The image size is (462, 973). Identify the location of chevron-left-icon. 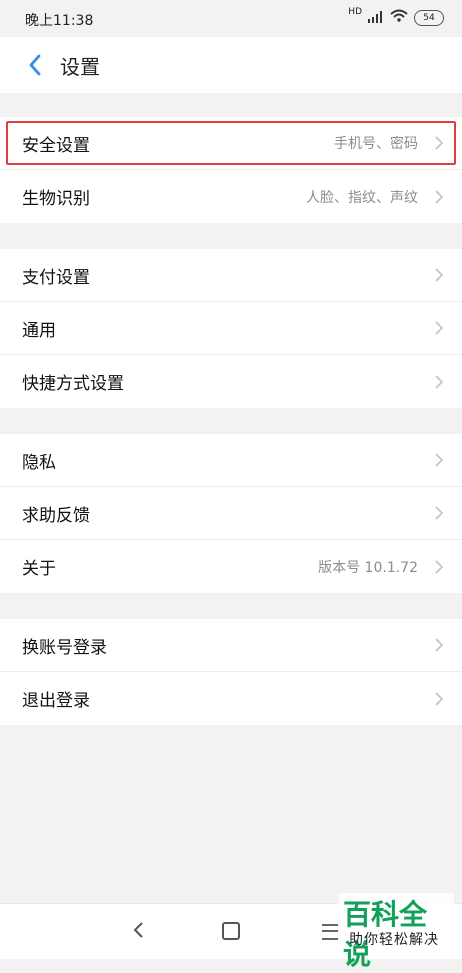
(35, 65).